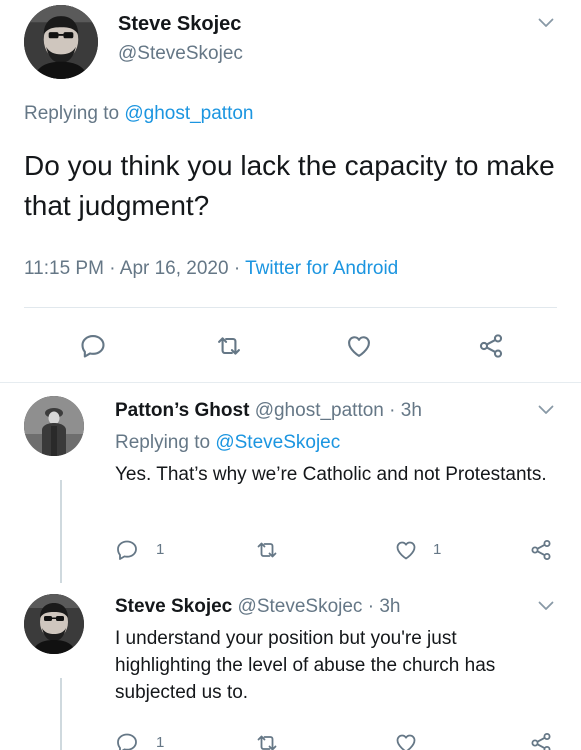 This screenshot has height=750, width=581. Describe the element at coordinates (174, 268) in the screenshot. I see `tweet-date: Apr 16, 2020` at that location.